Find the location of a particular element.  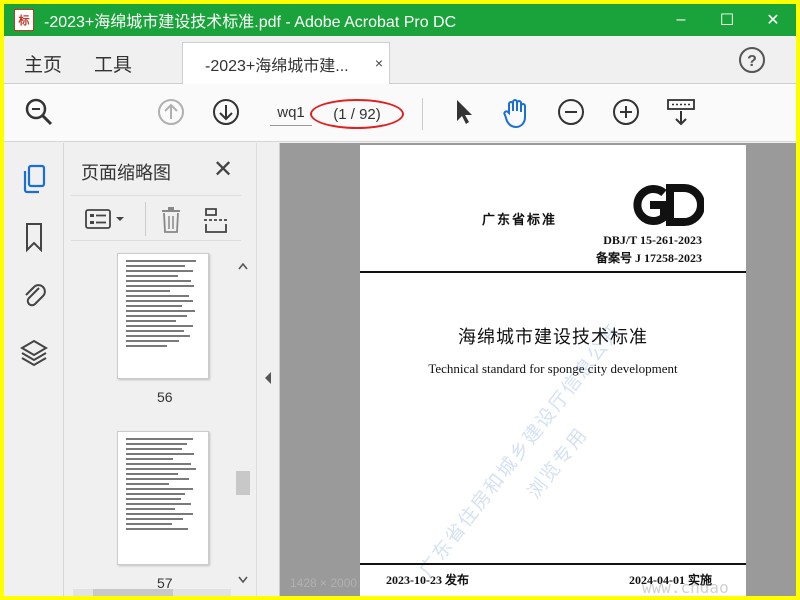

scroll-down-icon is located at coordinates (243, 580).